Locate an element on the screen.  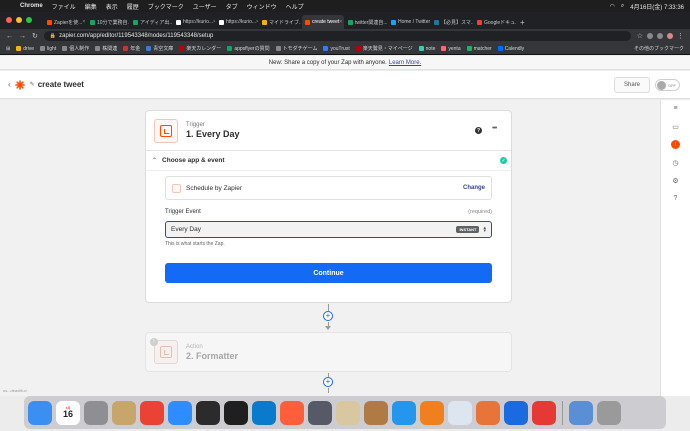
other-bookmarks: その他のブックマーク is located at coordinates (659, 48).